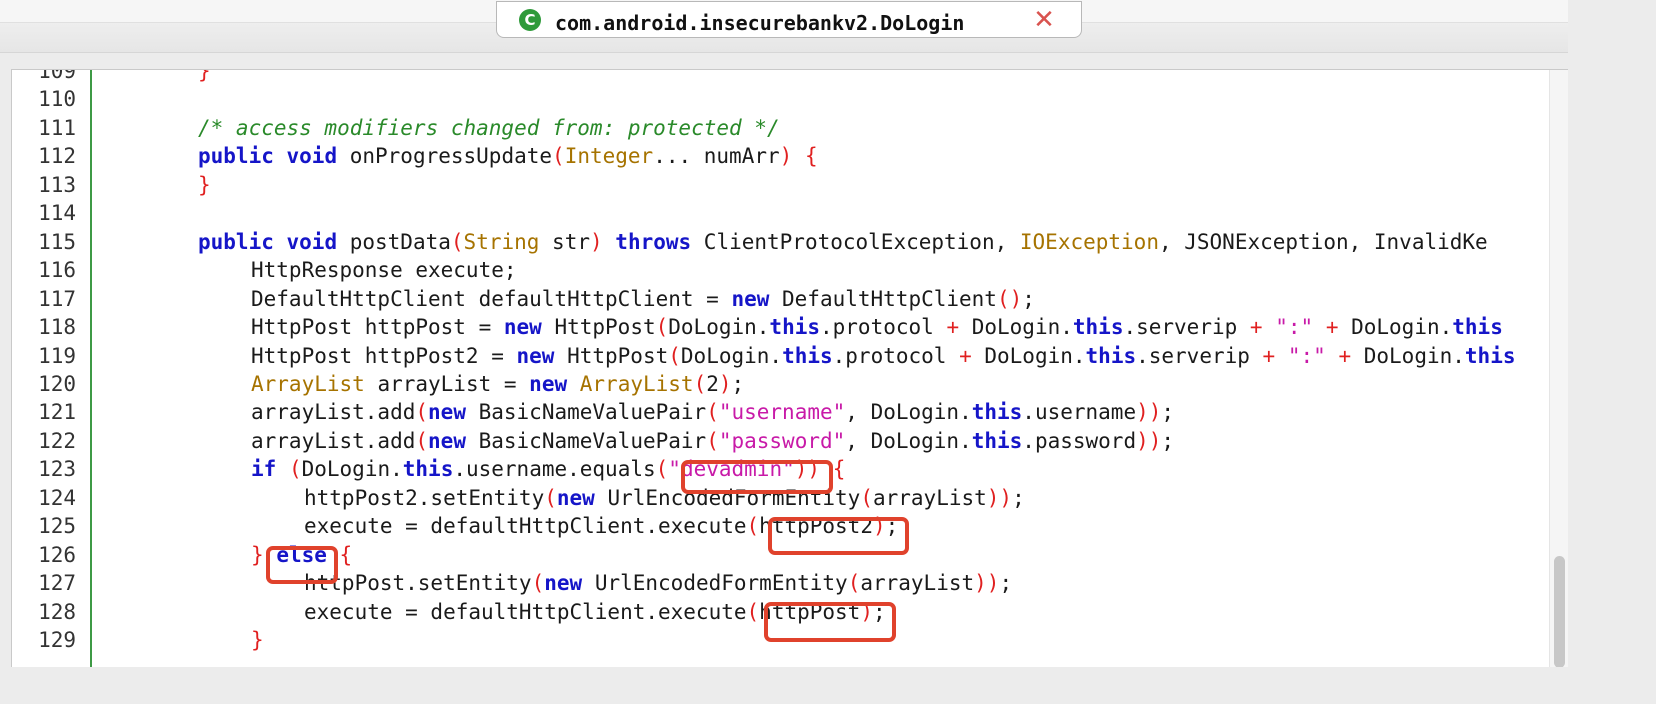 This screenshot has width=1656, height=704. I want to click on line-number: 111, so click(57, 127).